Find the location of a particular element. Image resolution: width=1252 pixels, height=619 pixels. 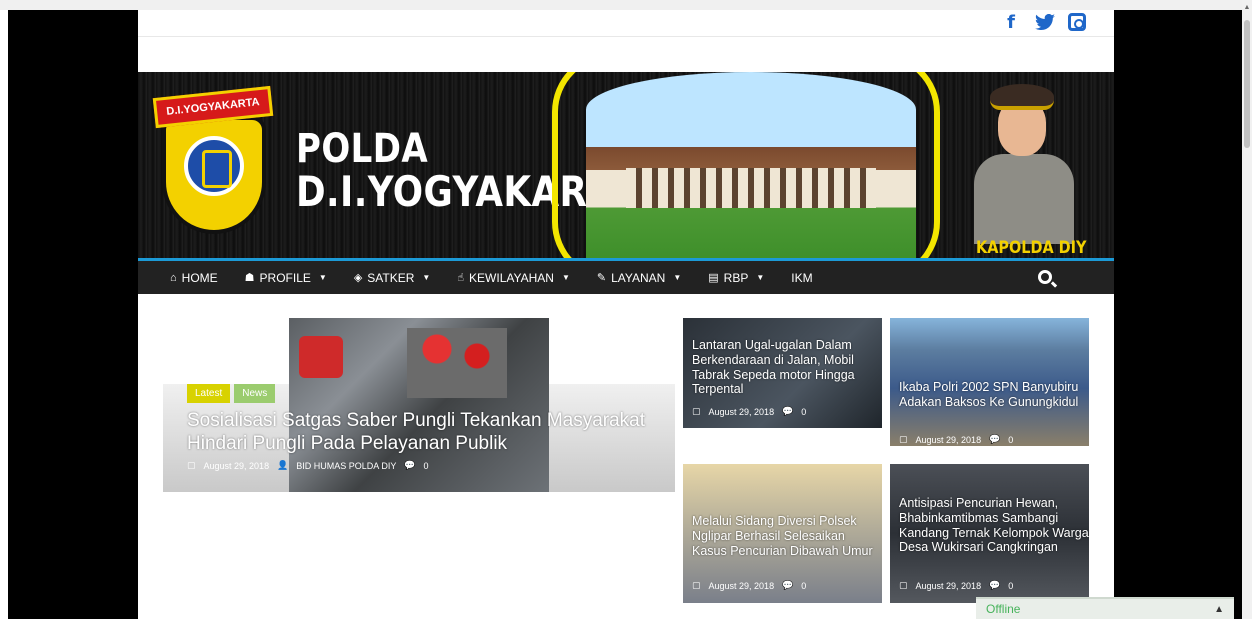

officer-caption: KAPOLDA DIY is located at coordinates (1031, 248).